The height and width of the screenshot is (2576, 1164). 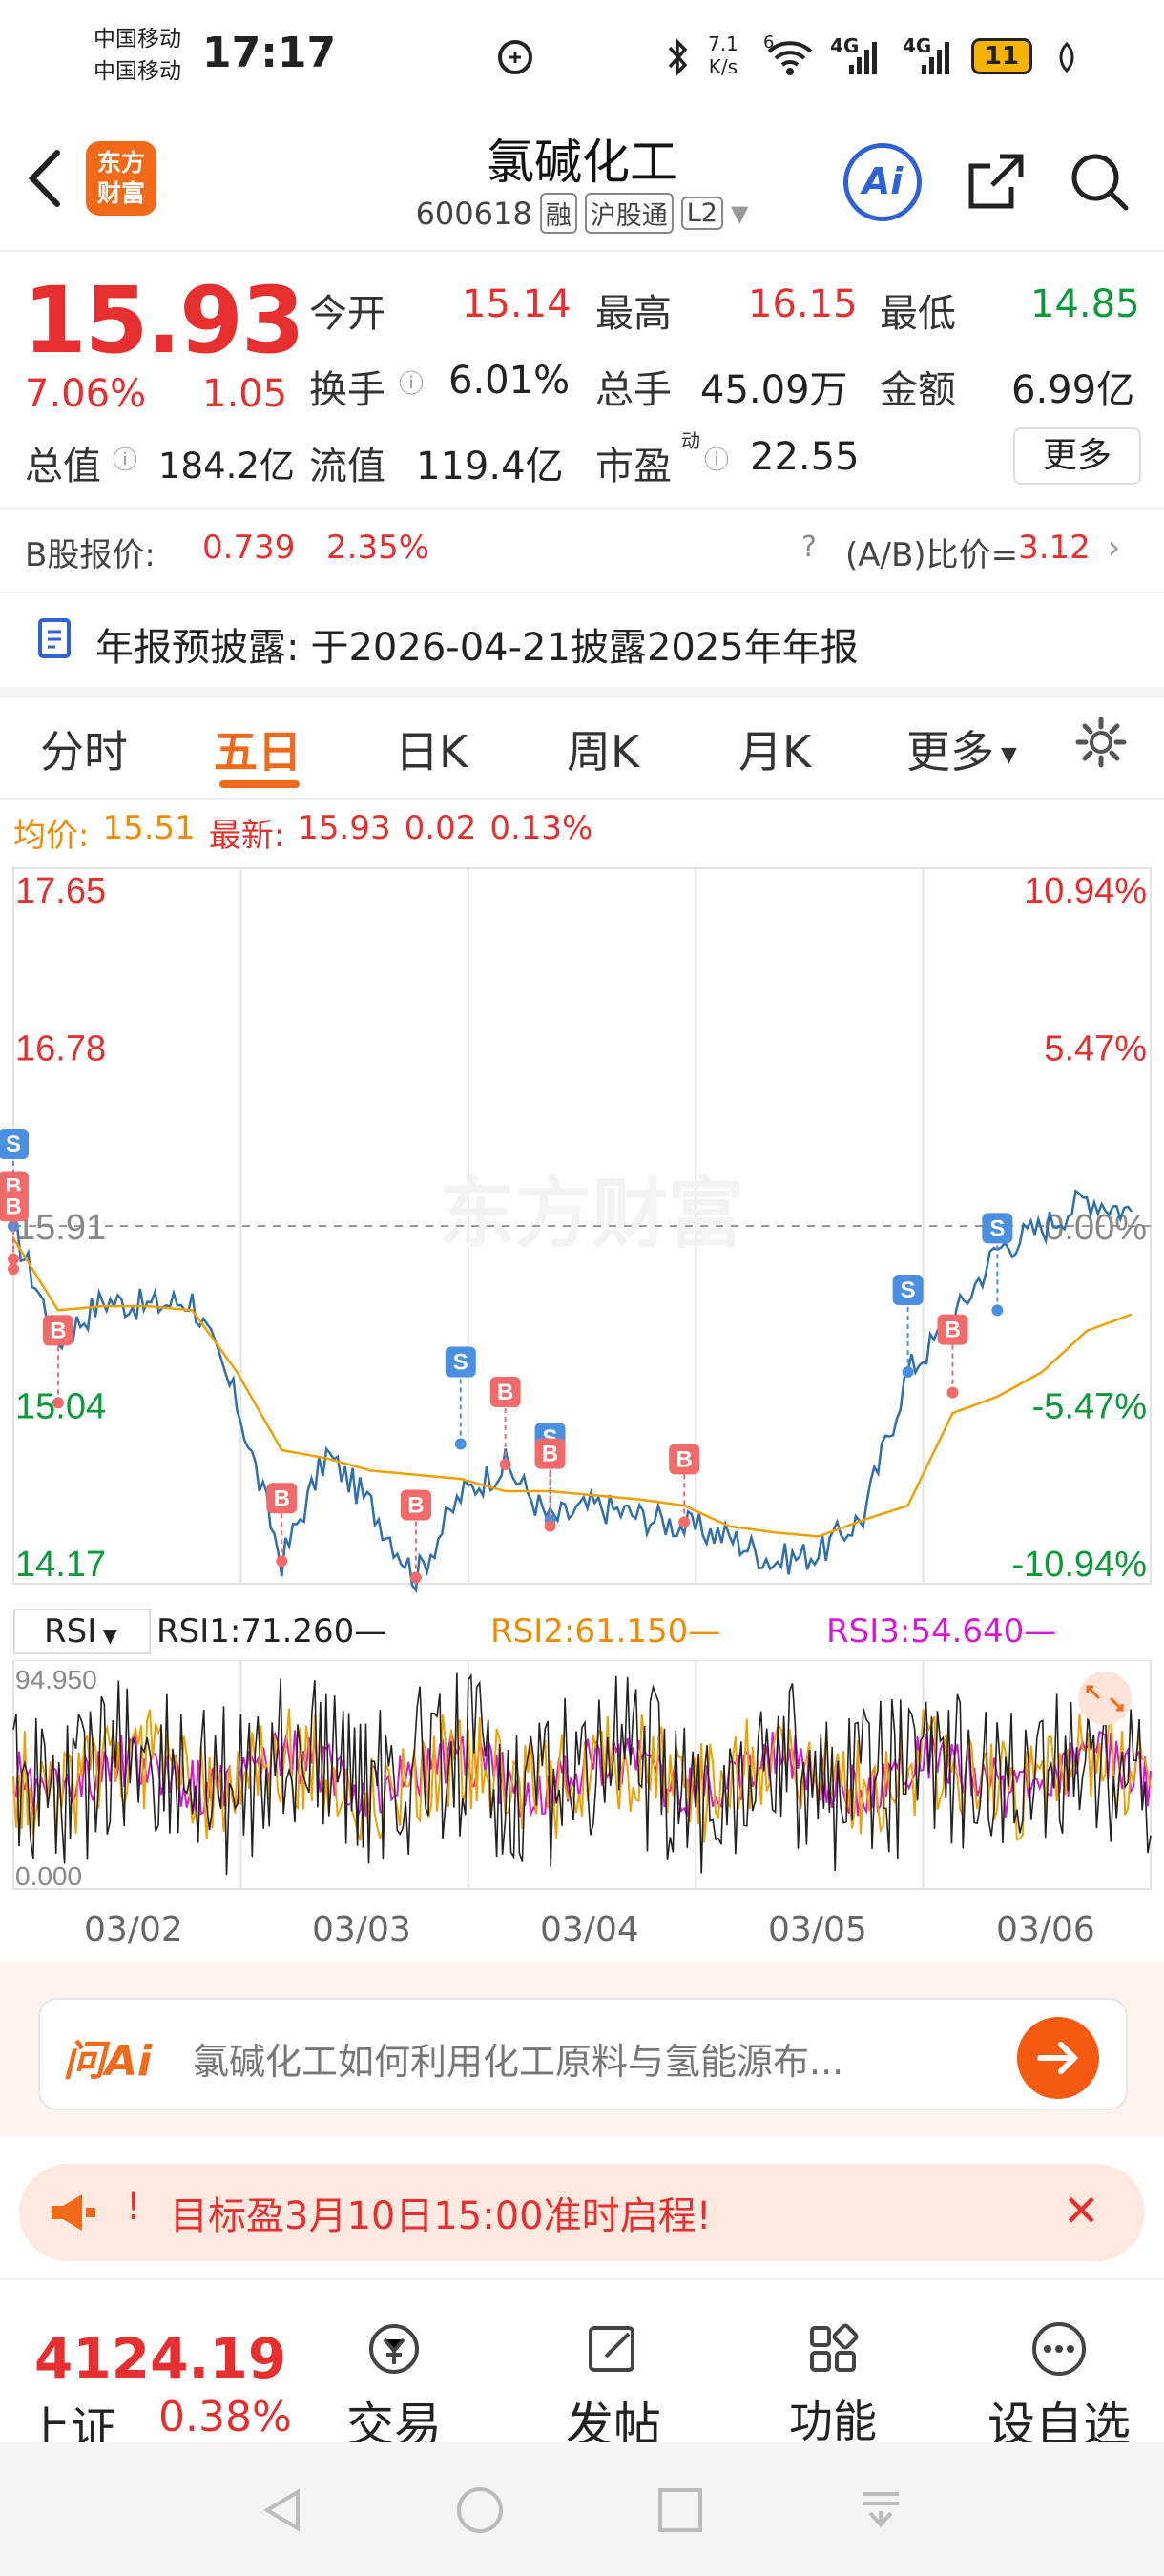 I want to click on rsi-selector: RSI ▼, so click(x=82, y=1631).